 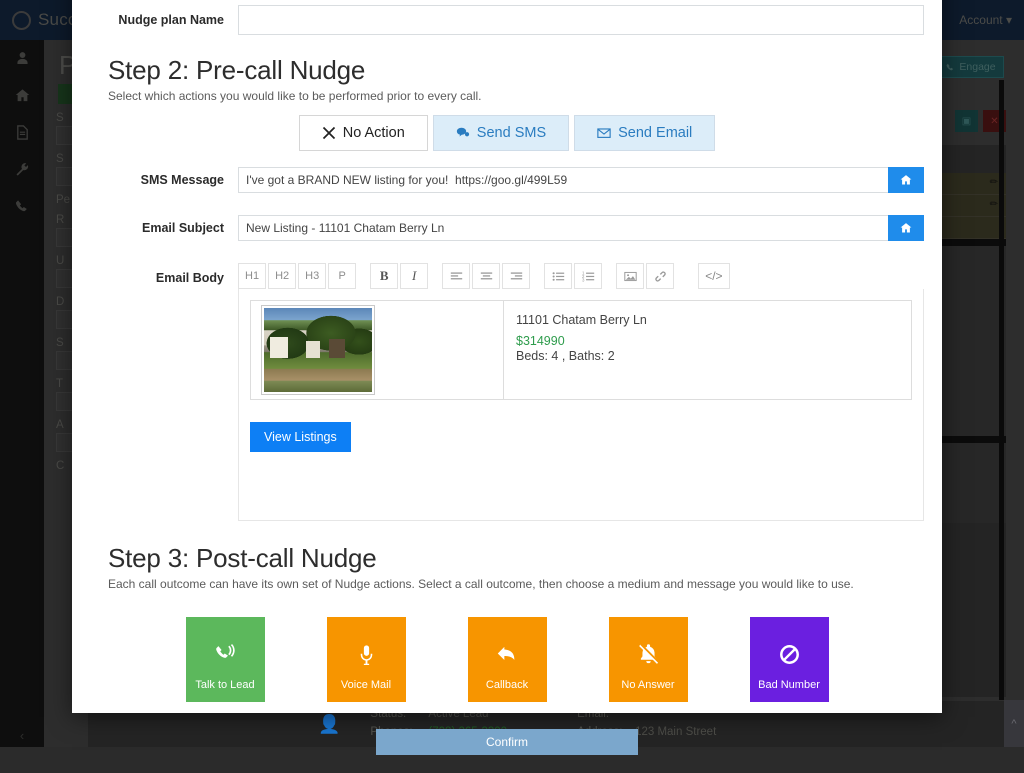 I want to click on align-right-button, so click(x=516, y=276).